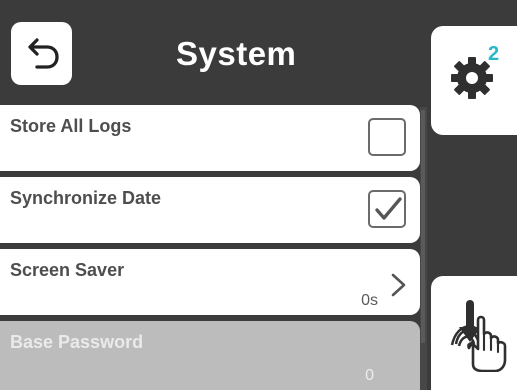 This screenshot has width=517, height=390. Describe the element at coordinates (236, 53) in the screenshot. I see `page-title: System` at that location.